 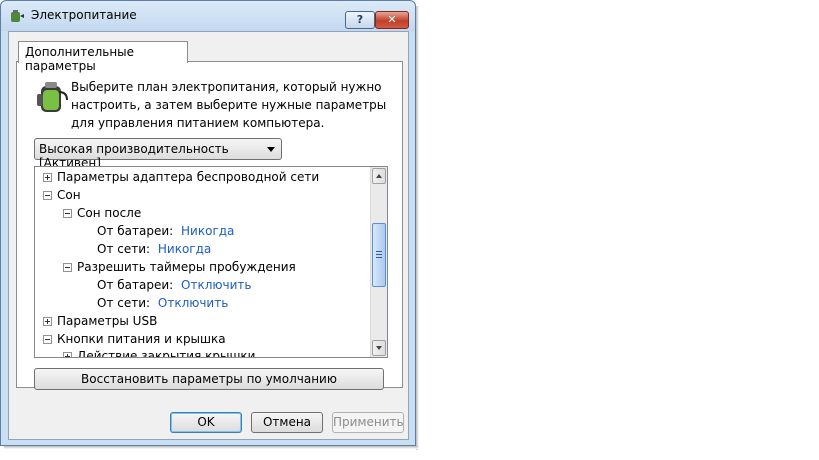 I want to click on tree-item-lid-action: Действие закрытия крышки, so click(x=159, y=352).